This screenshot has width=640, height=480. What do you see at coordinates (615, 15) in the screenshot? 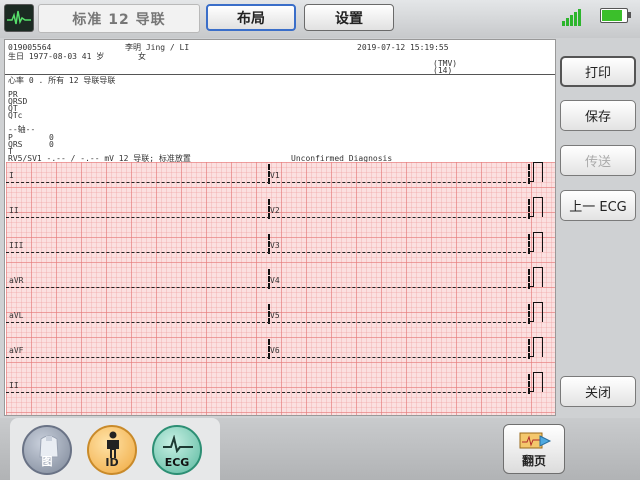
I see `battery-icon` at bounding box center [615, 15].